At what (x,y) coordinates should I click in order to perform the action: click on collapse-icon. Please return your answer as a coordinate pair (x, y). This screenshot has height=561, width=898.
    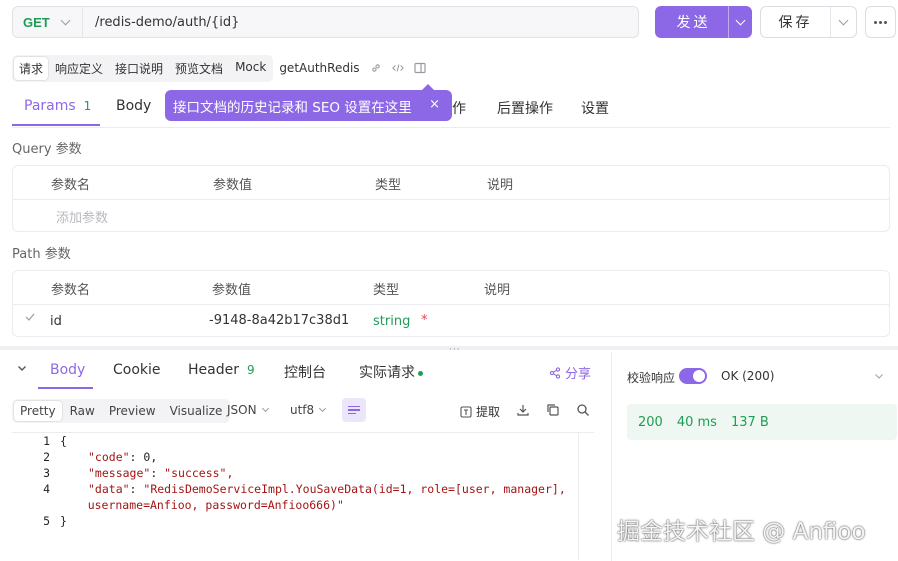
    Looking at the image, I should click on (22, 367).